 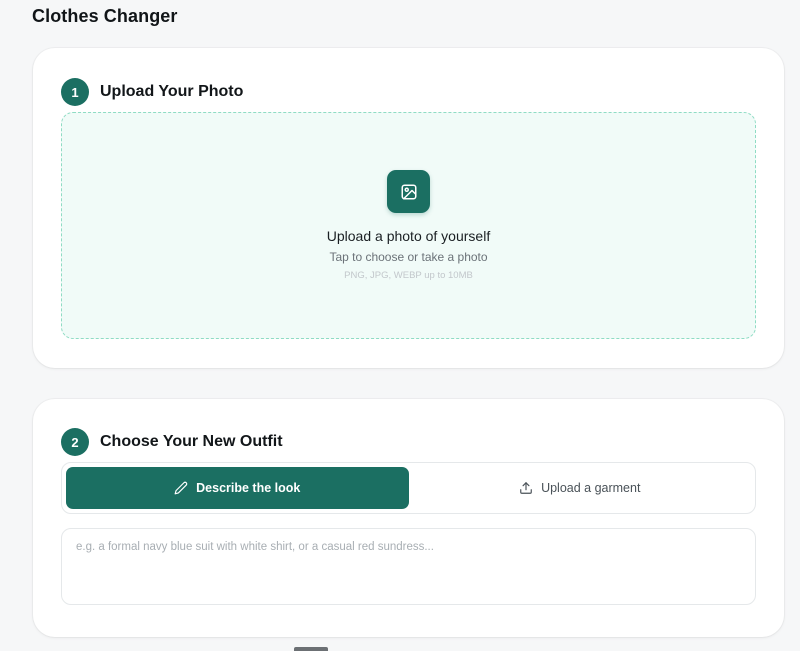 I want to click on dropzone-title: Upload a photo of yourself, so click(x=408, y=236).